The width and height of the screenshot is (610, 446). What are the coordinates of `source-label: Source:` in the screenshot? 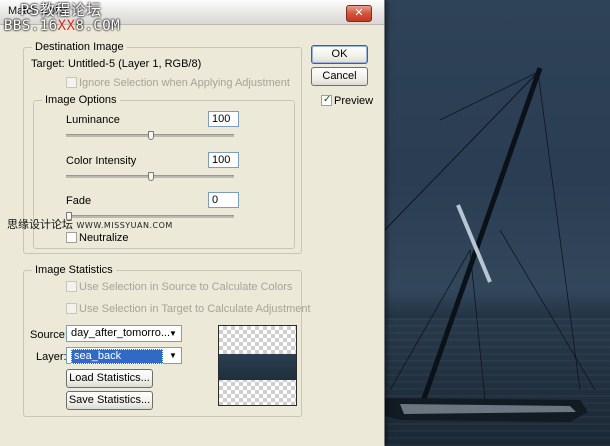 It's located at (49, 335).